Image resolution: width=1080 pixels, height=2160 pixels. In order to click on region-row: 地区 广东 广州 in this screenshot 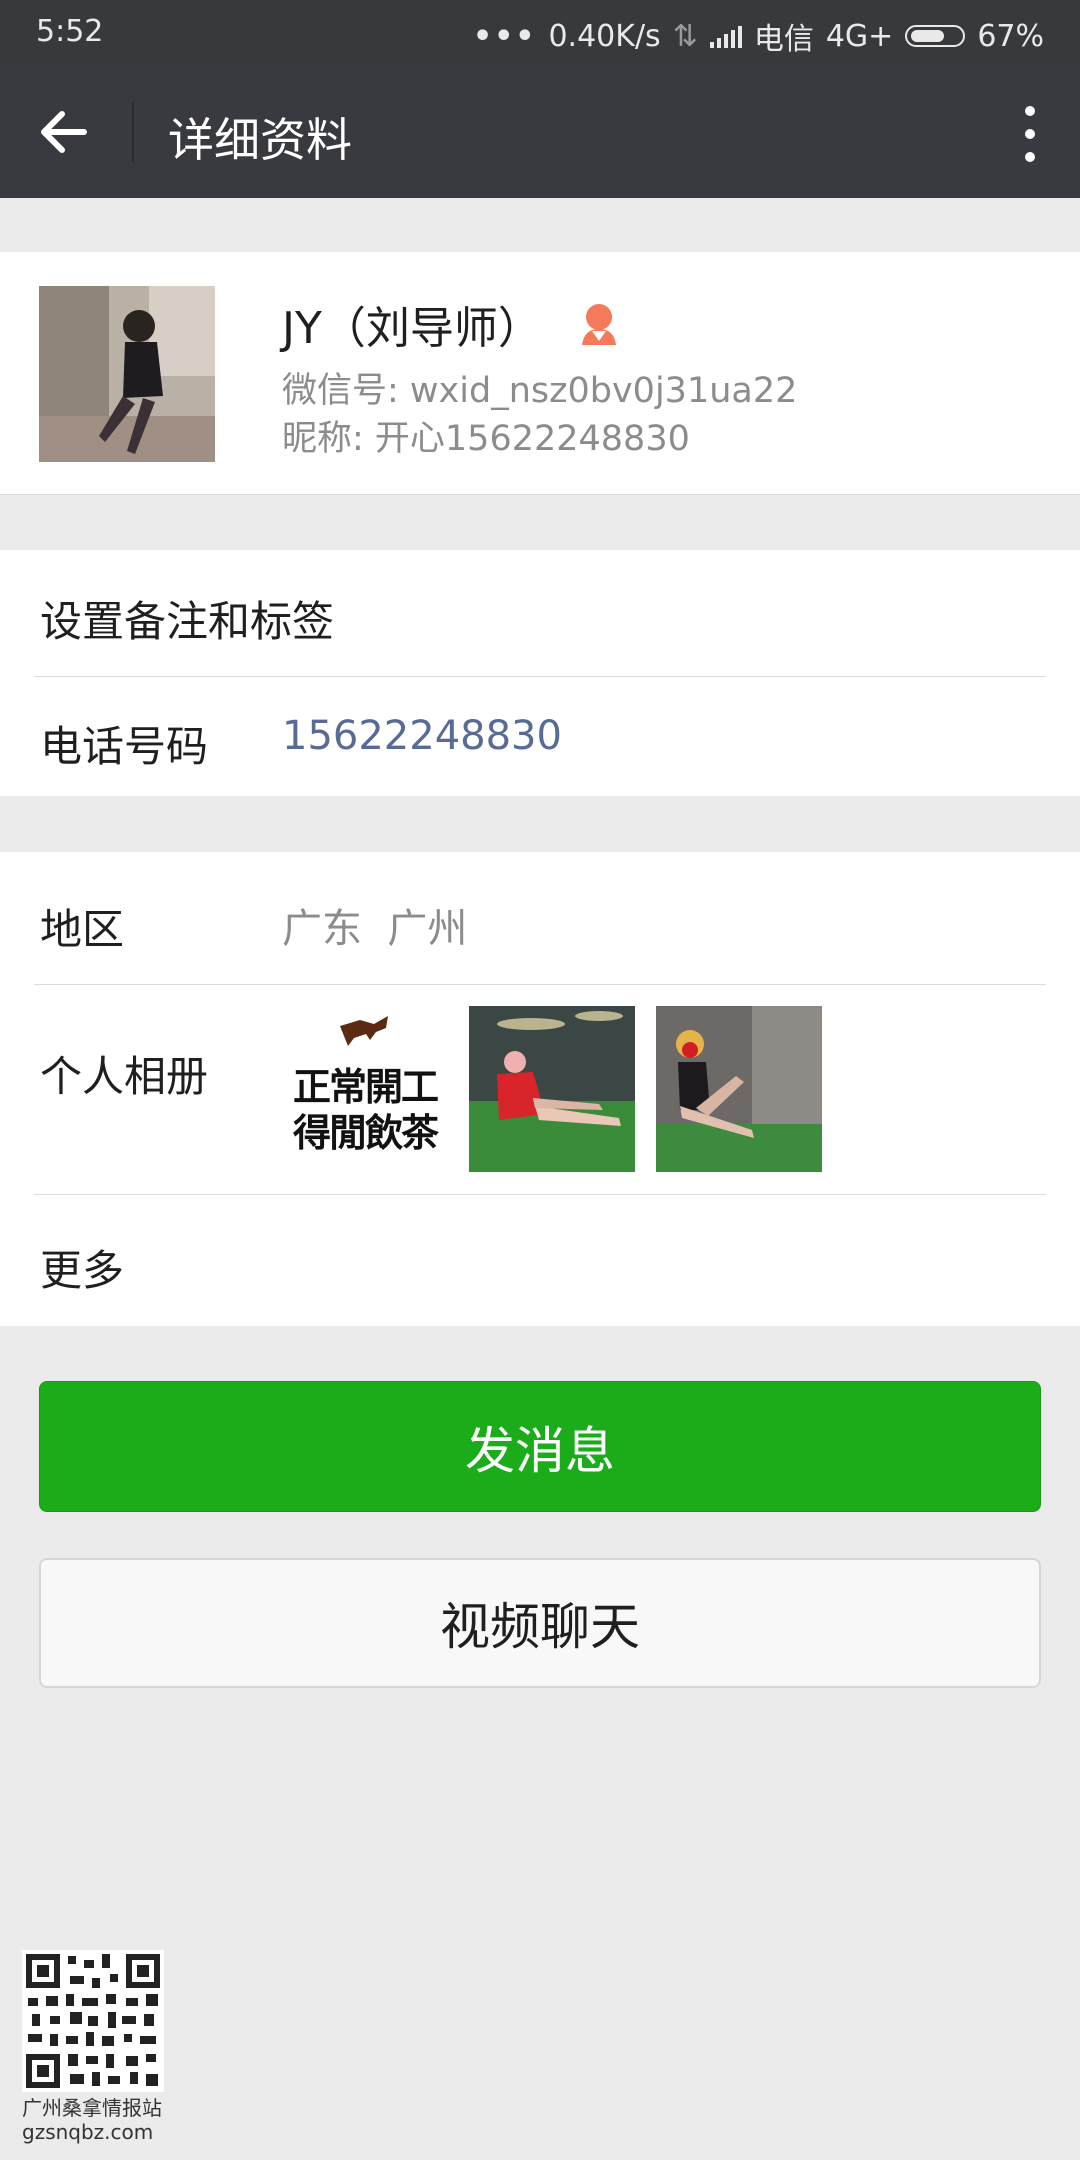, I will do `click(540, 918)`.